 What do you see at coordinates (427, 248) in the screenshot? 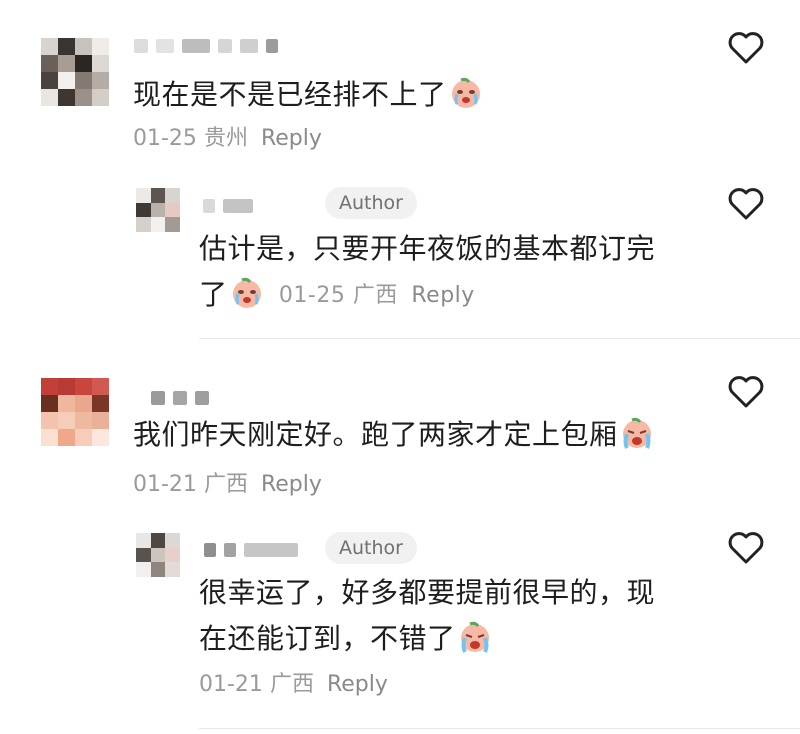
I see `comment-text-line: 估计是，只要开年夜饭的基本都订完` at bounding box center [427, 248].